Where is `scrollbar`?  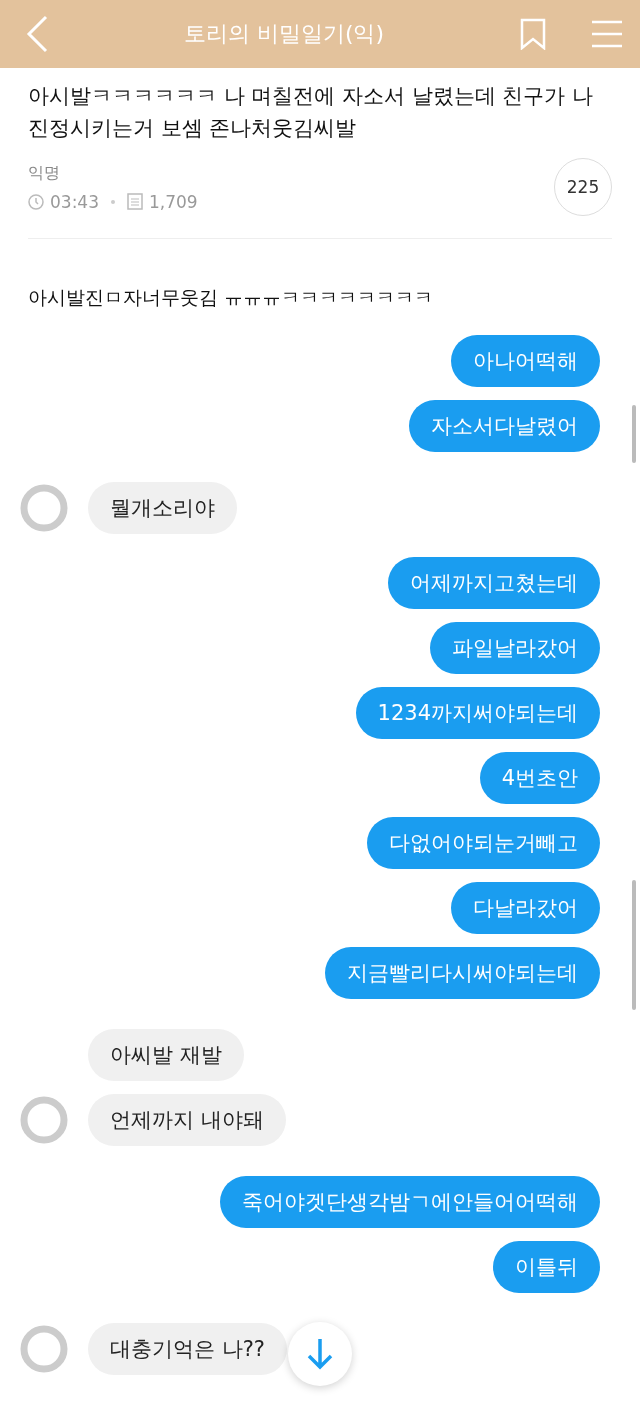
scrollbar is located at coordinates (634, 434).